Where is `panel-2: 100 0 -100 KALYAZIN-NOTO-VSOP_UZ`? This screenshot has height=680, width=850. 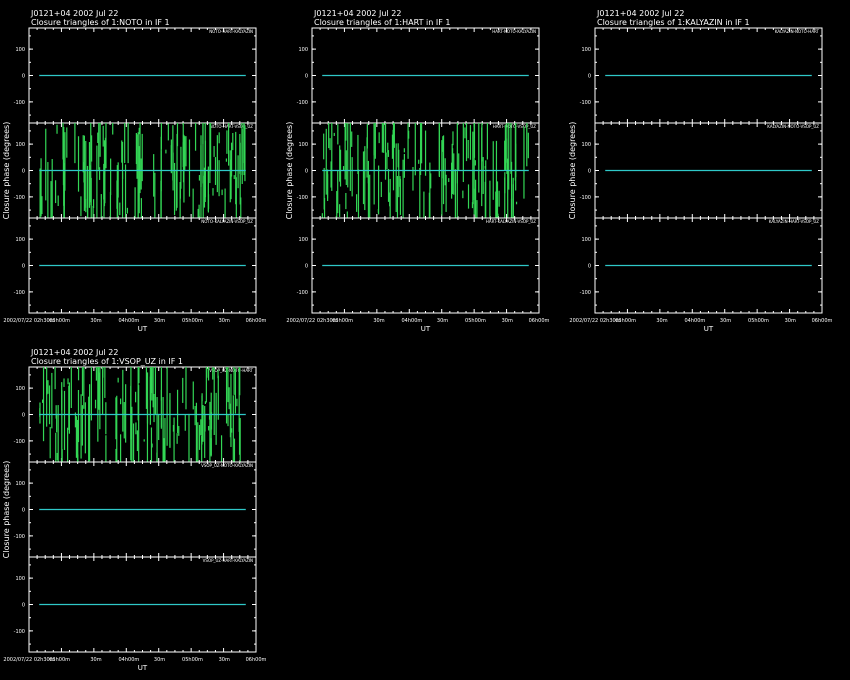
panel-2: 100 0 -100 KALYAZIN-NOTO-VSOP_UZ is located at coordinates (701, 170).